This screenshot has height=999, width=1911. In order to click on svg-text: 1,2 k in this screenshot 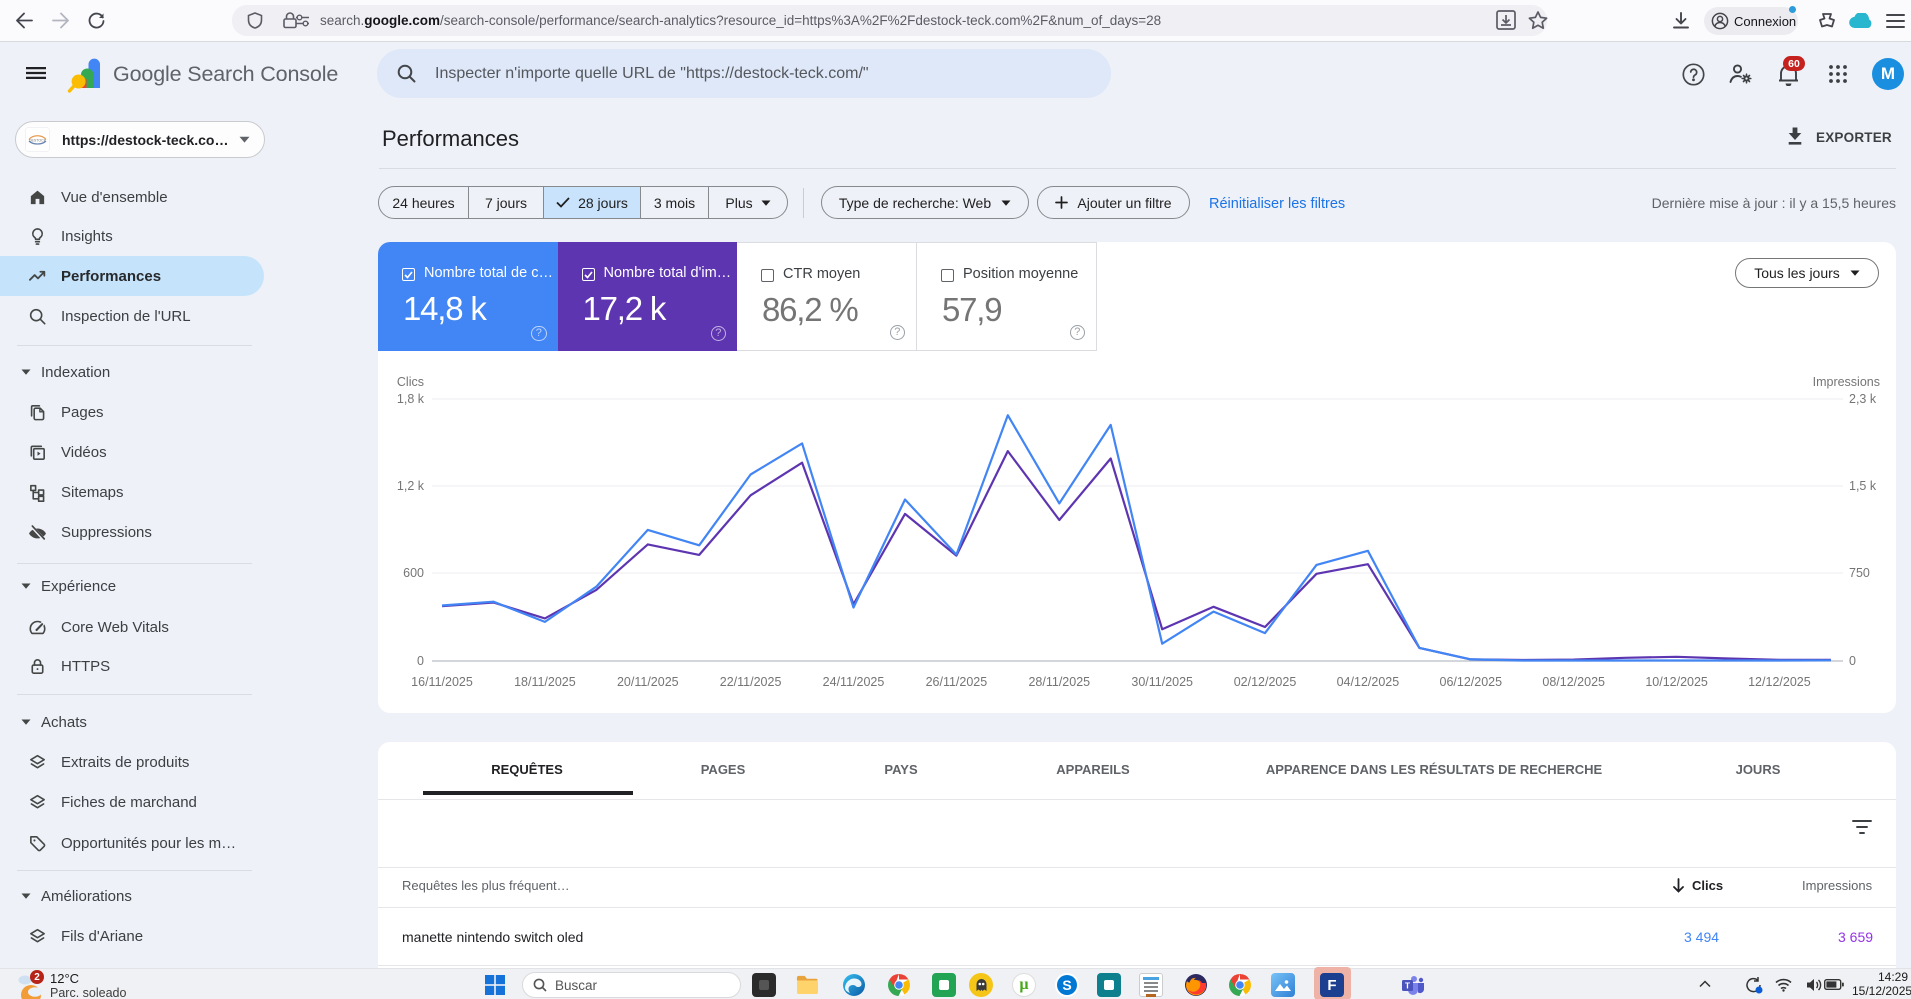, I will do `click(411, 486)`.